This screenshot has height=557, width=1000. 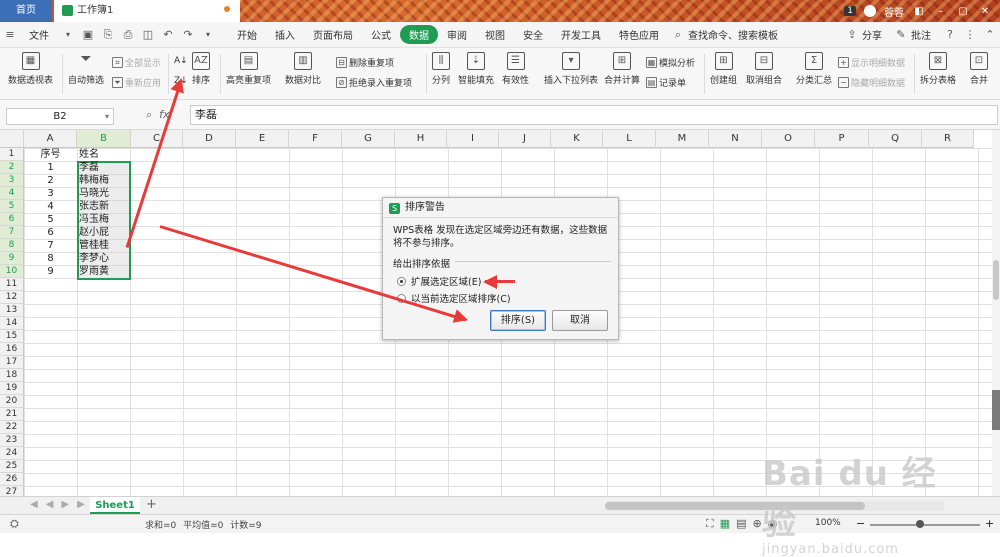 I want to click on row-header: 5, so click(x=12, y=206).